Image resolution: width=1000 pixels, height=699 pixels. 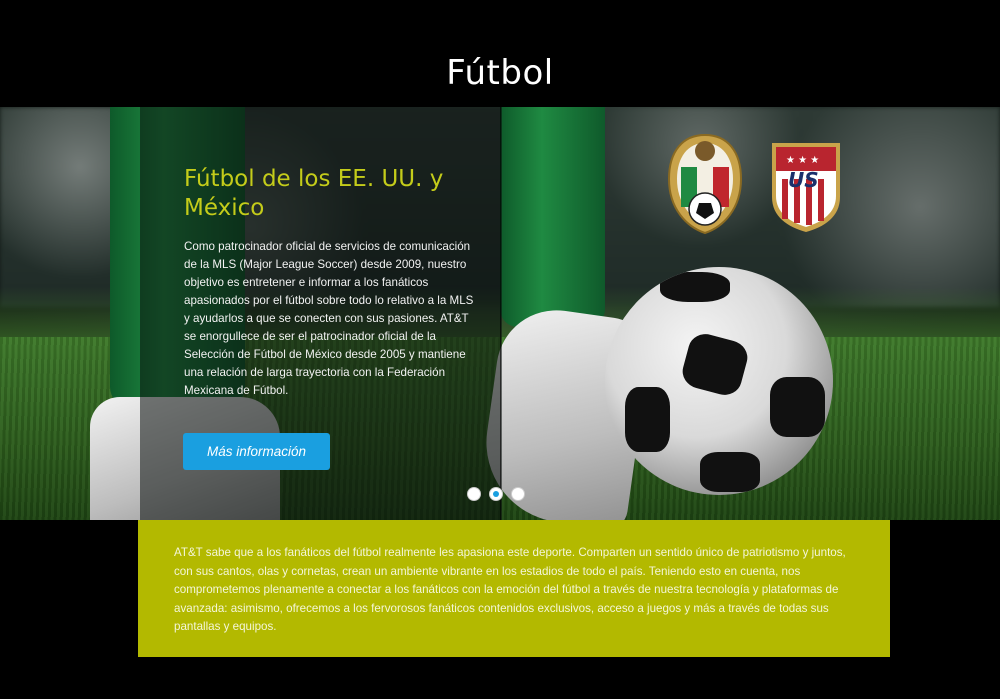 I want to click on hero-image-divider, so click(x=500, y=313).